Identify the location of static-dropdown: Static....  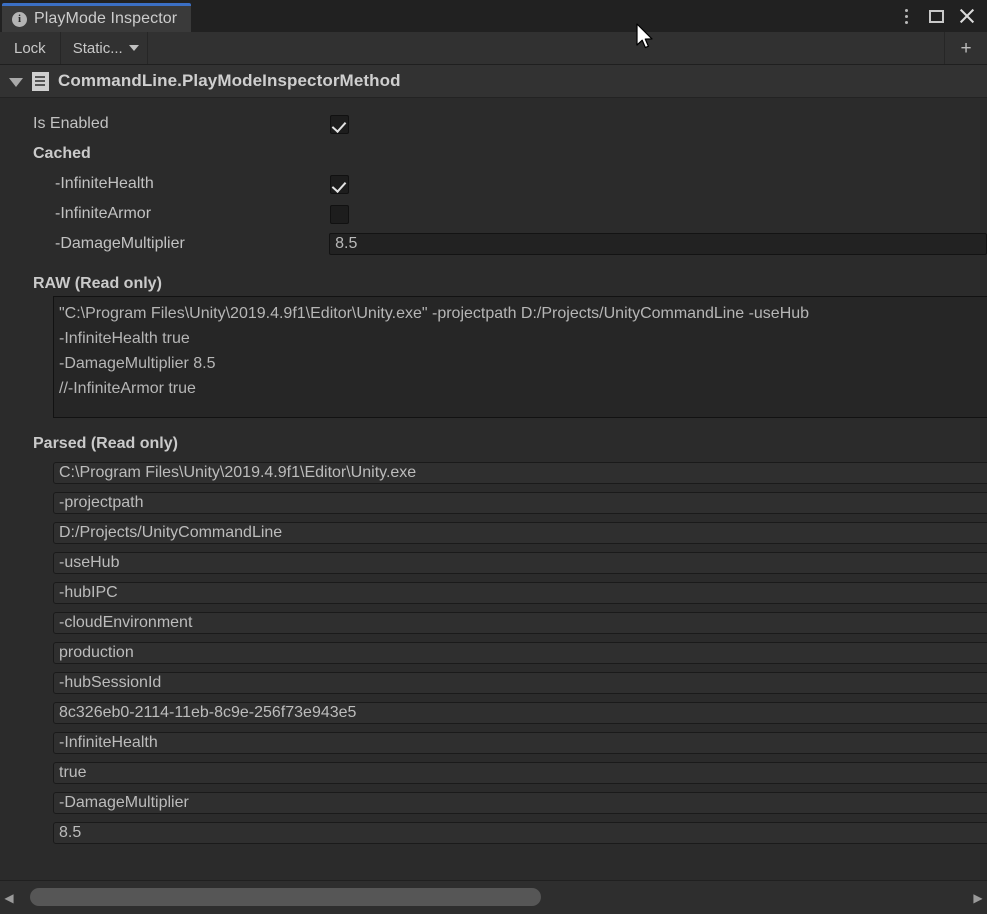
(104, 48).